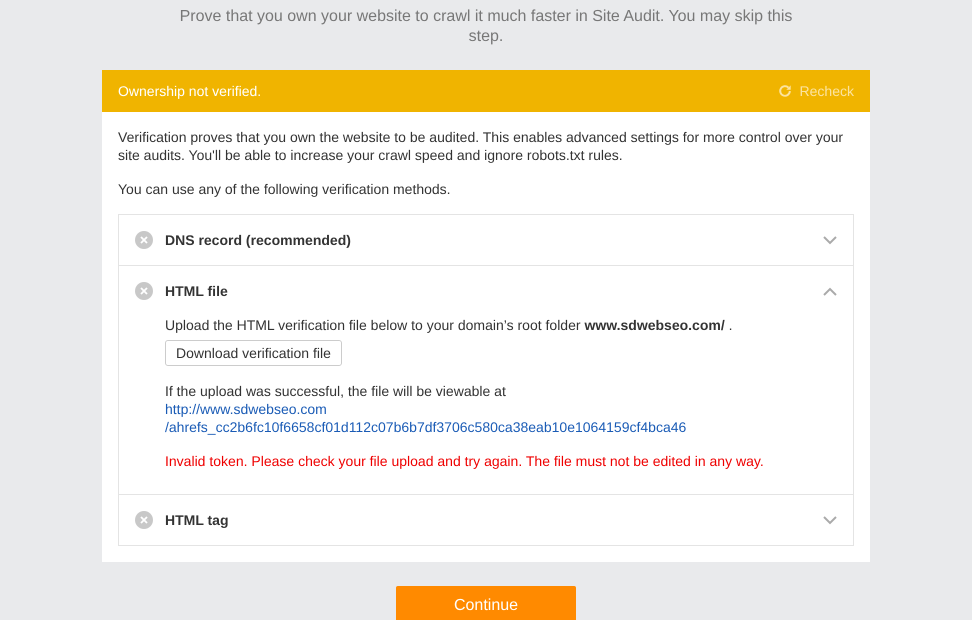  What do you see at coordinates (785, 91) in the screenshot?
I see `refresh-icon` at bounding box center [785, 91].